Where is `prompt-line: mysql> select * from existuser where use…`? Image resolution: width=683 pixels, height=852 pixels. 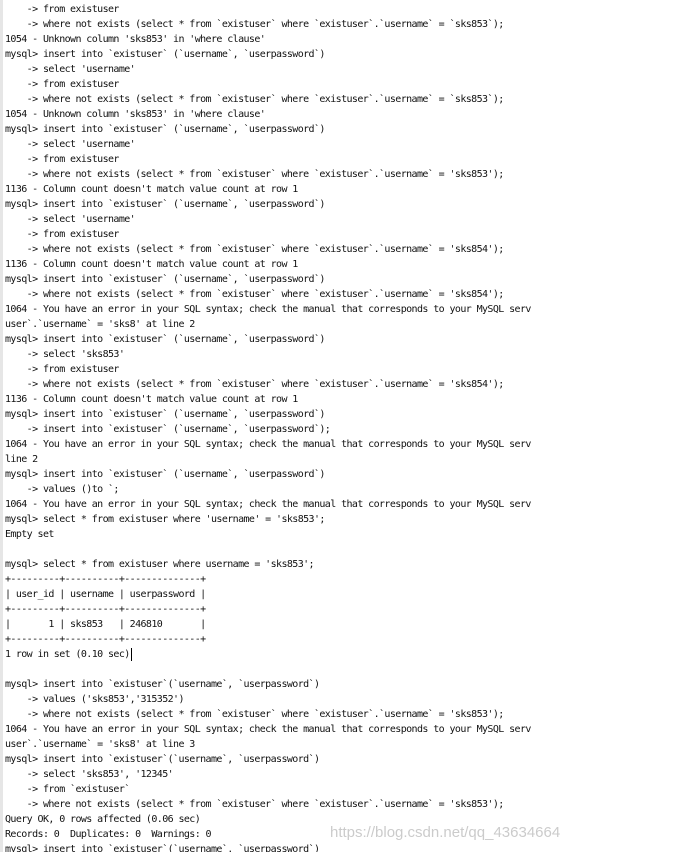
prompt-line: mysql> select * from existuser where use… is located at coordinates (160, 564).